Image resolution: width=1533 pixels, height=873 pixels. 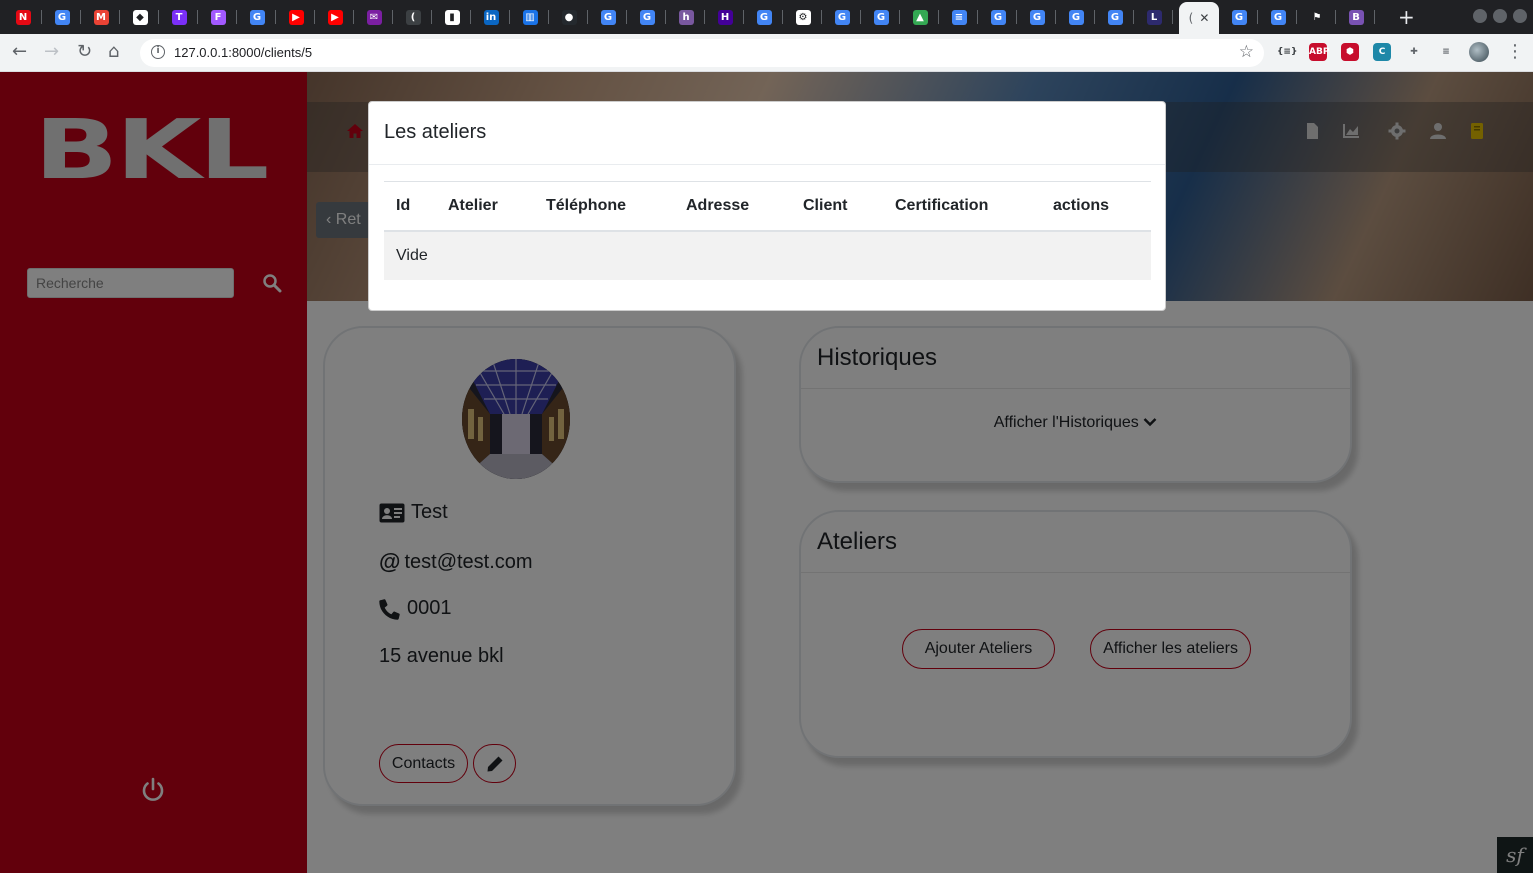 What do you see at coordinates (84, 52) in the screenshot?
I see `reload-icon: ↻` at bounding box center [84, 52].